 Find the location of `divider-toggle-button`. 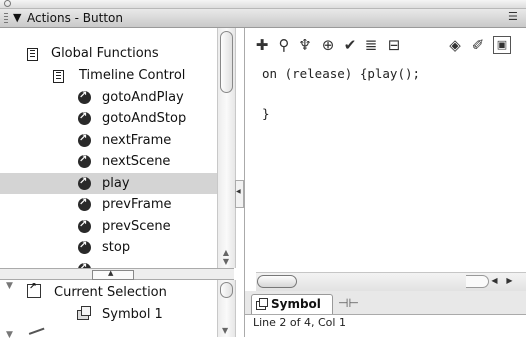

divider-toggle-button is located at coordinates (113, 274).